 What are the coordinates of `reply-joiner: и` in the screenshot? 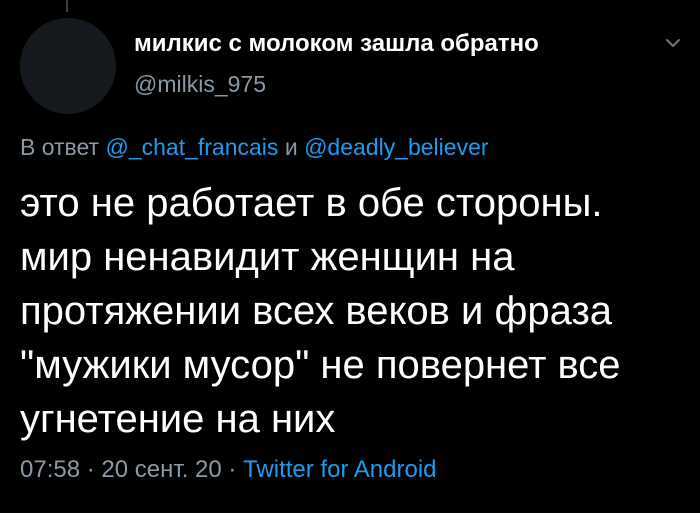 It's located at (291, 147).